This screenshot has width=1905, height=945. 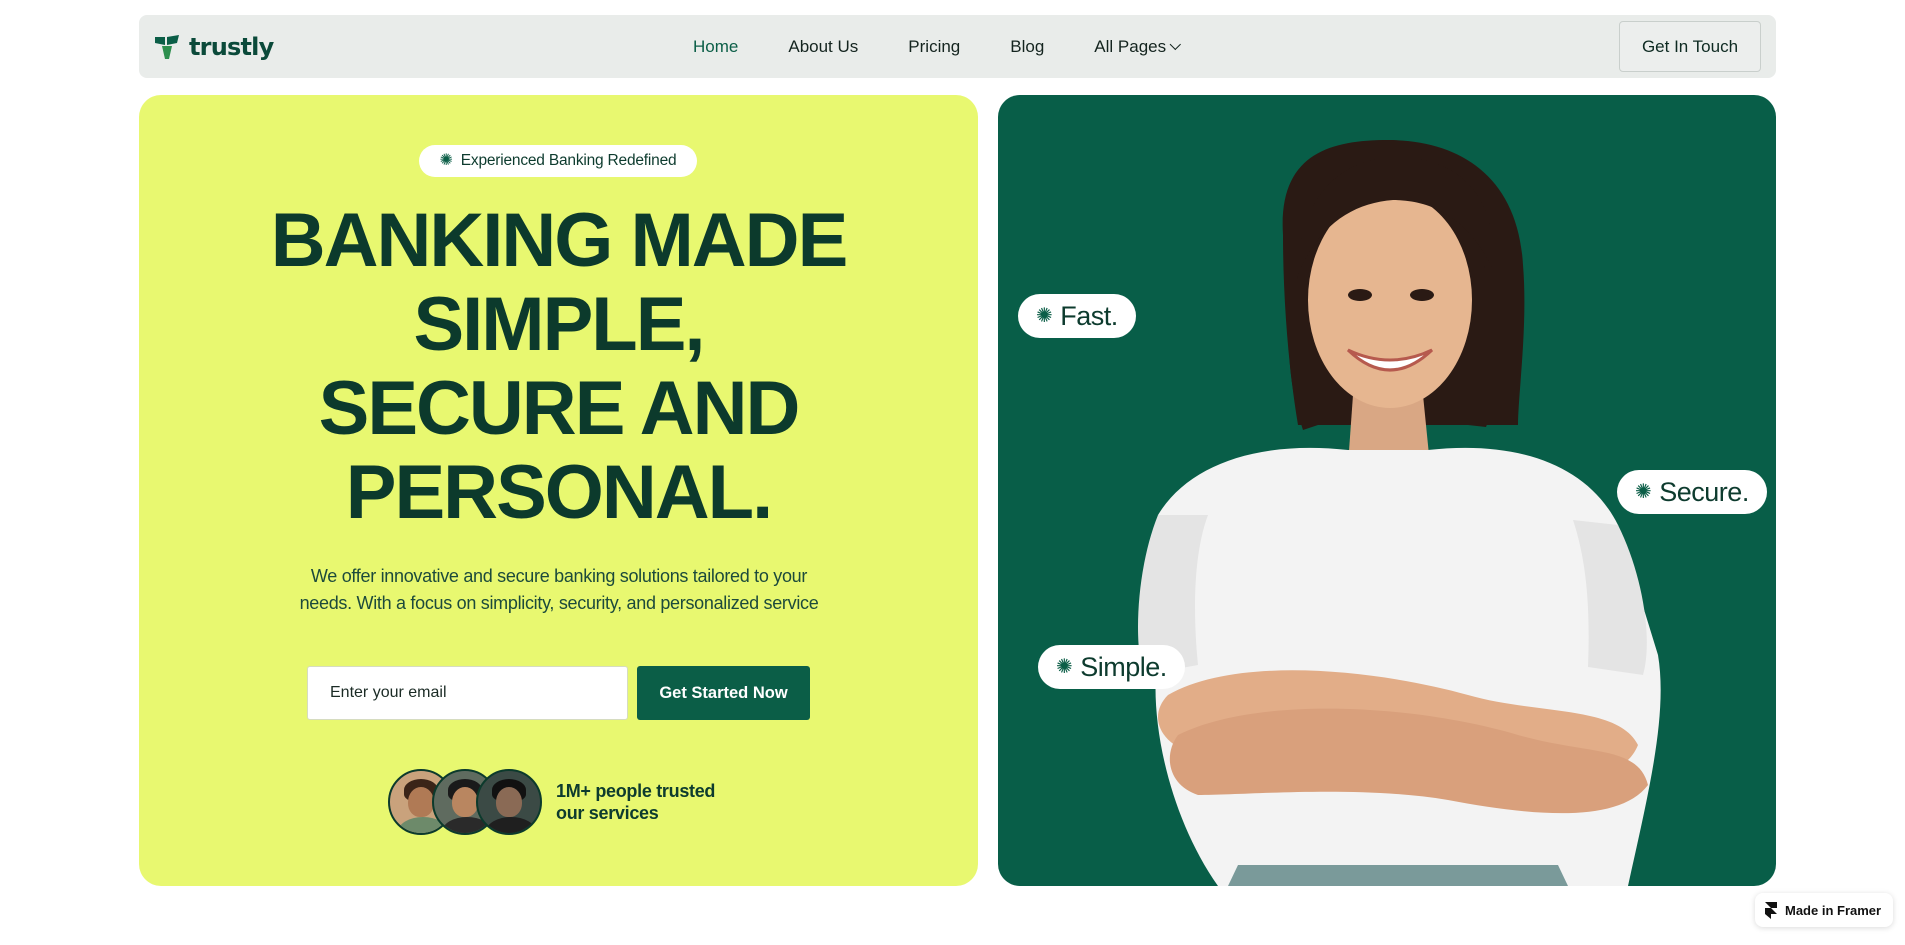 I want to click on tag-simple-label: Simple., so click(x=1123, y=666).